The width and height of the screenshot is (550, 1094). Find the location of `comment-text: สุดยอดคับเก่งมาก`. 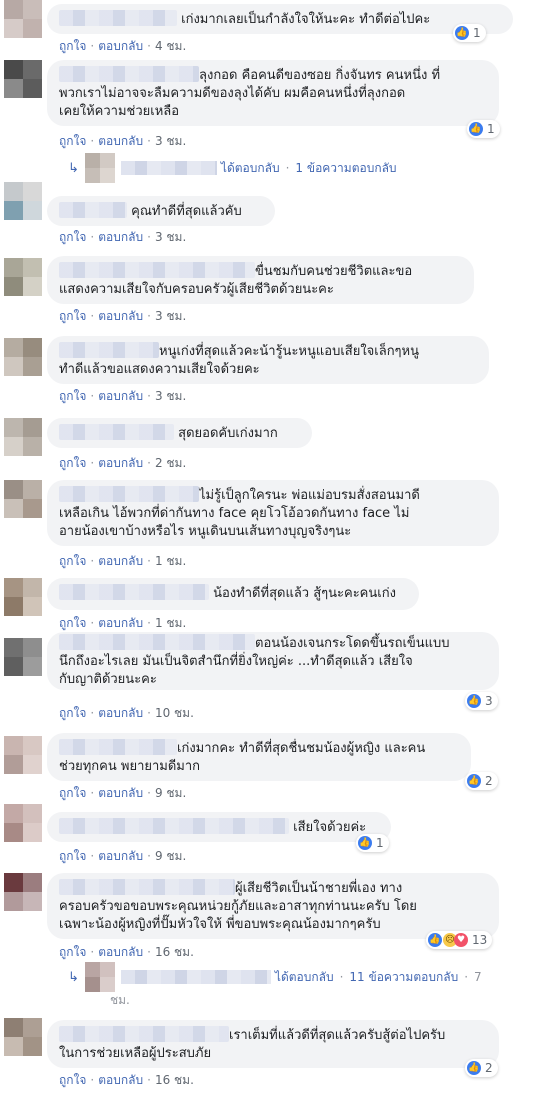

comment-text: สุดยอดคับเก่งมาก is located at coordinates (228, 433).